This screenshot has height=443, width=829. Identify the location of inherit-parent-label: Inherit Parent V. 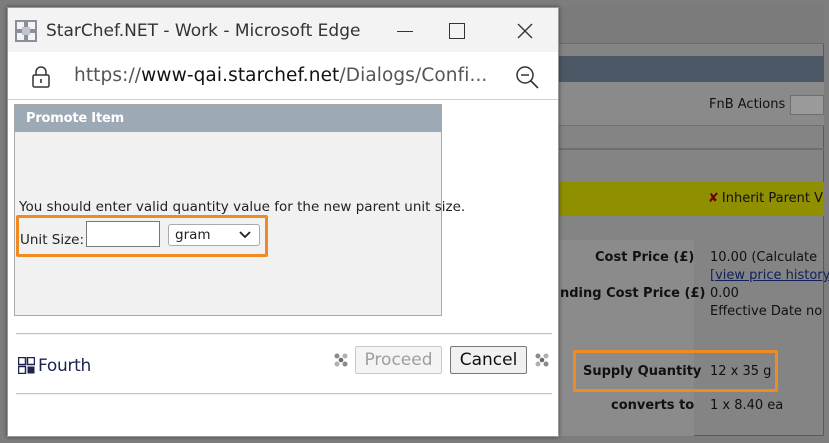
(772, 198).